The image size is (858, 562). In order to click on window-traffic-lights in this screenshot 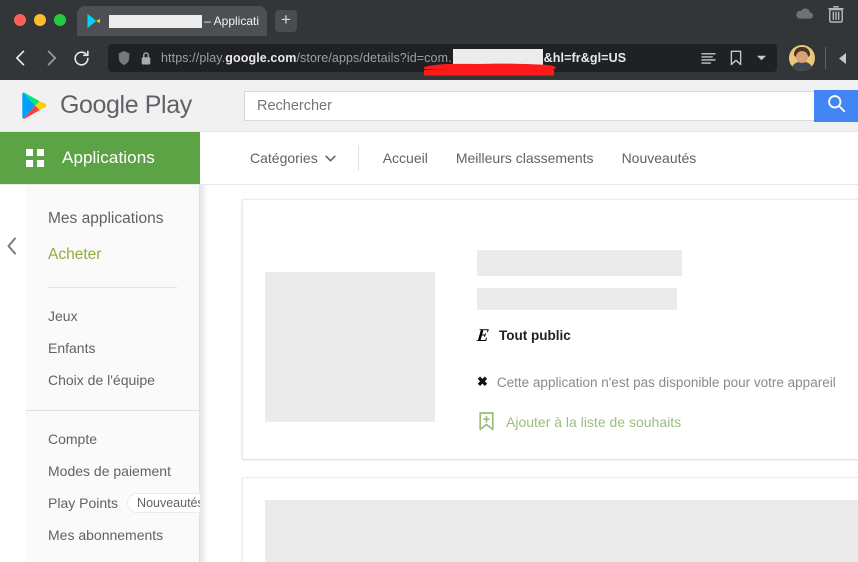, I will do `click(38, 25)`.